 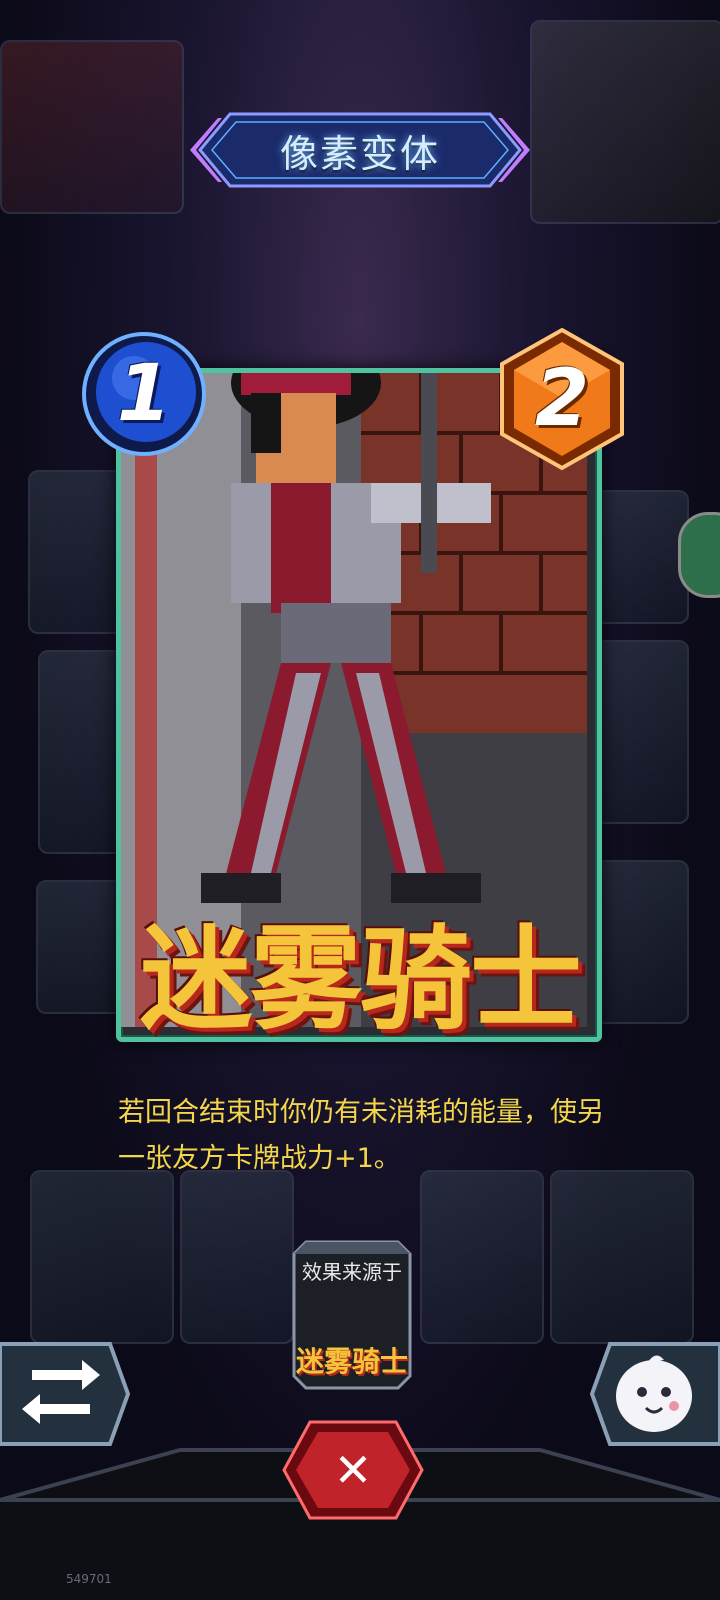 I want to click on power-value: 2, so click(x=562, y=399).